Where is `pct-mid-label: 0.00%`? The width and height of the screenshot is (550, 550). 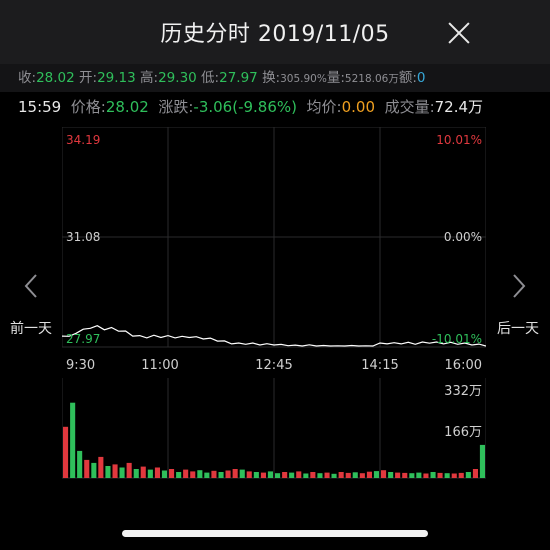
pct-mid-label: 0.00% is located at coordinates (463, 237).